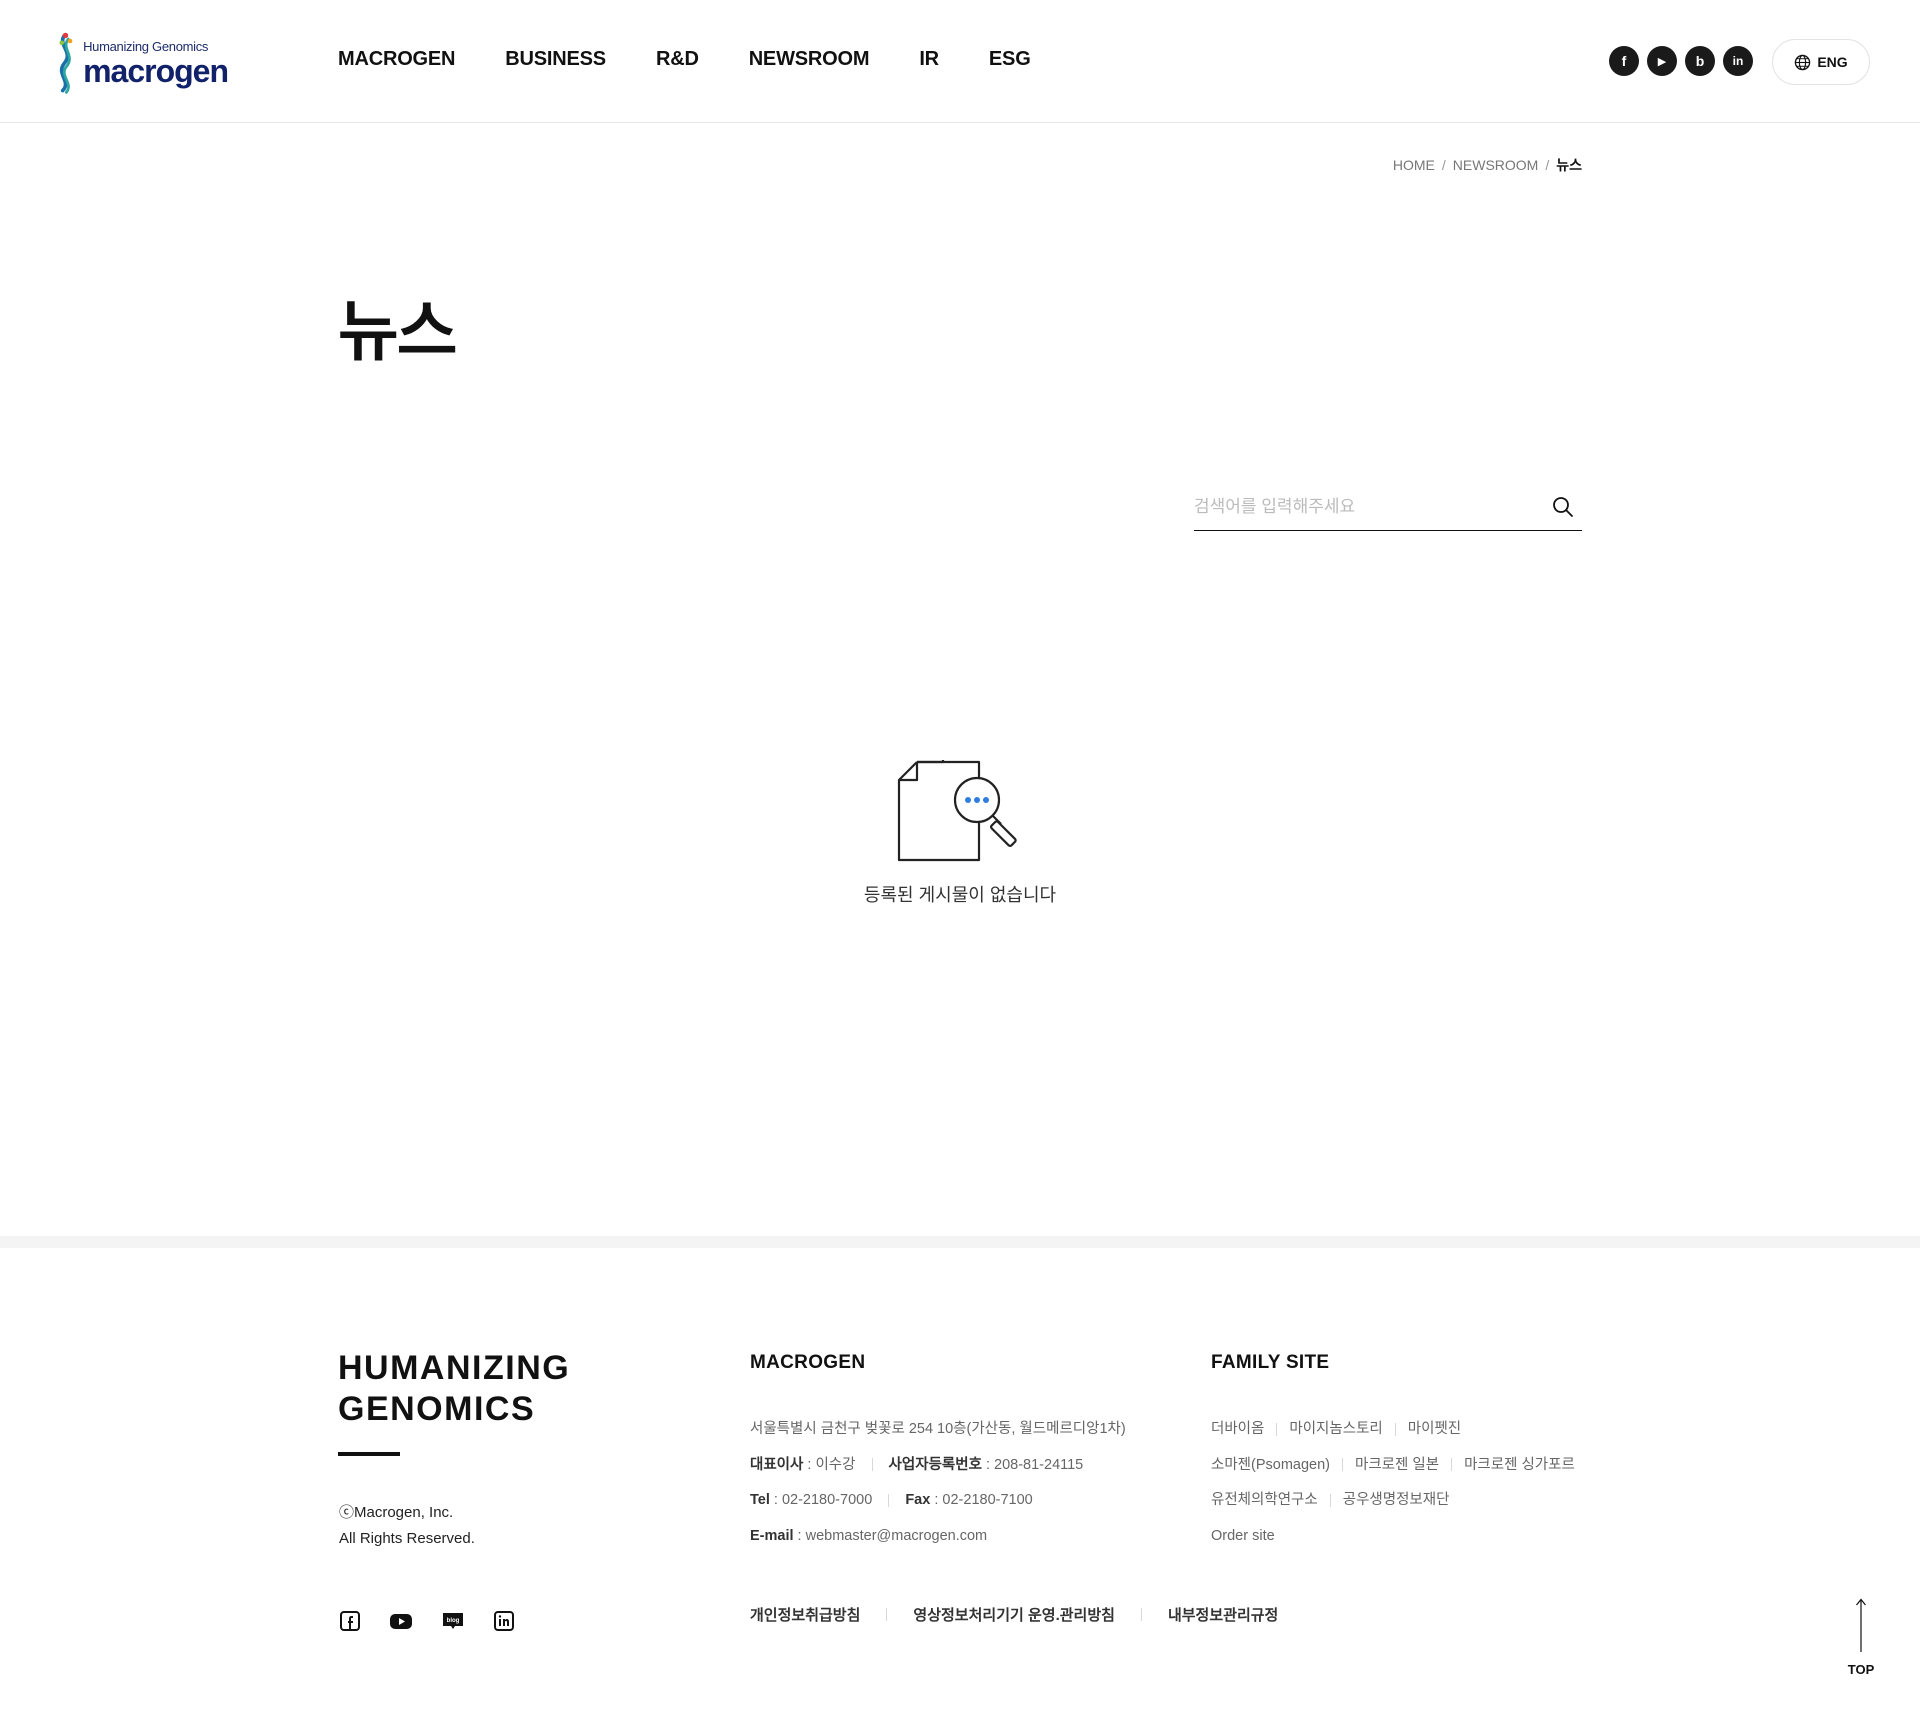 This screenshot has height=1730, width=1920. I want to click on language-button: ENG, so click(1821, 62).